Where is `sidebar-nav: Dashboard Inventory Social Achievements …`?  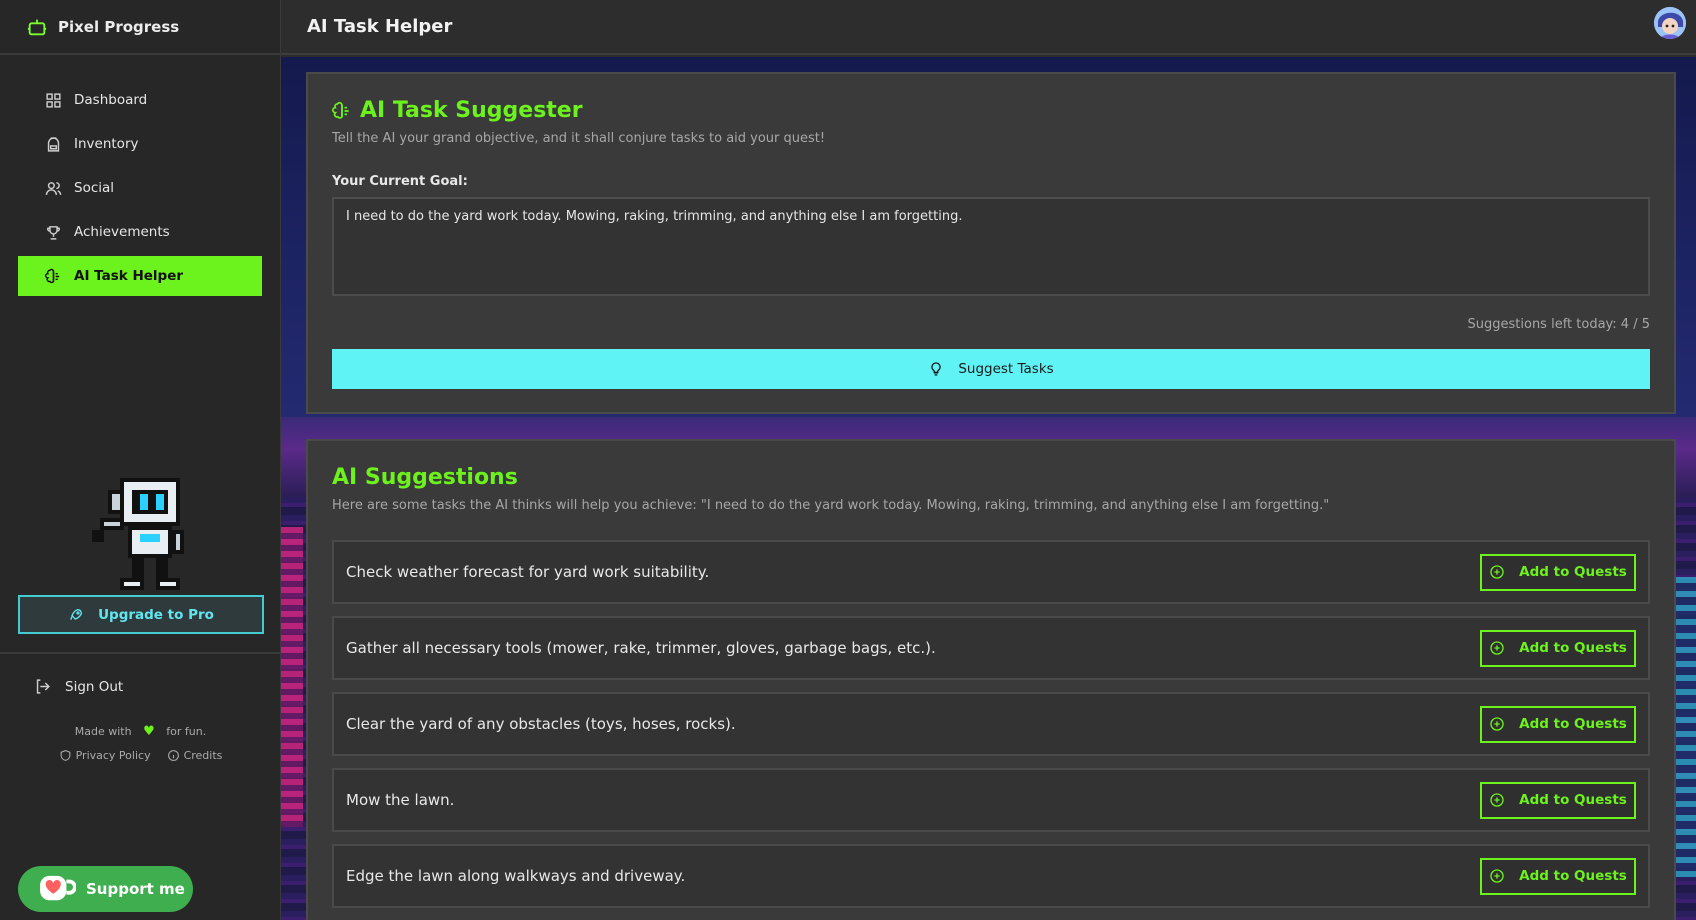 sidebar-nav: Dashboard Inventory Social Achievements … is located at coordinates (140, 175).